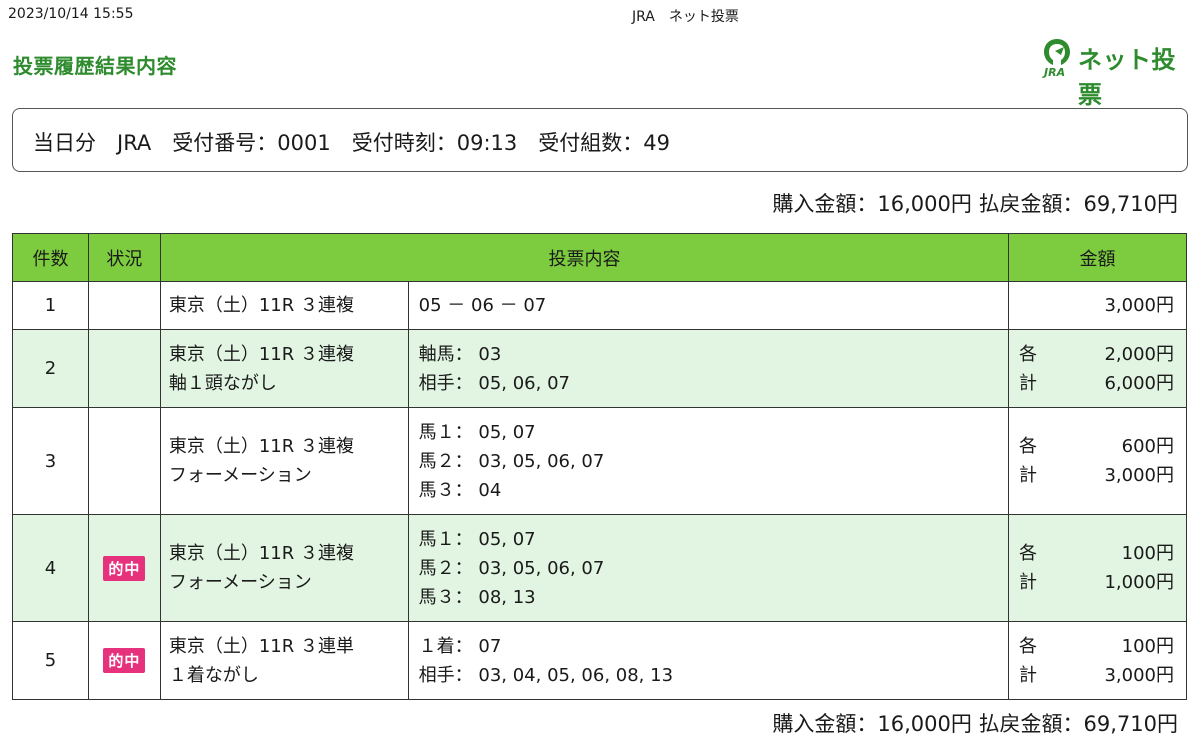  I want to click on table-row: 1 東京（土）11R ３連複 05 － 06 － 07 3,000円, so click(599, 305).